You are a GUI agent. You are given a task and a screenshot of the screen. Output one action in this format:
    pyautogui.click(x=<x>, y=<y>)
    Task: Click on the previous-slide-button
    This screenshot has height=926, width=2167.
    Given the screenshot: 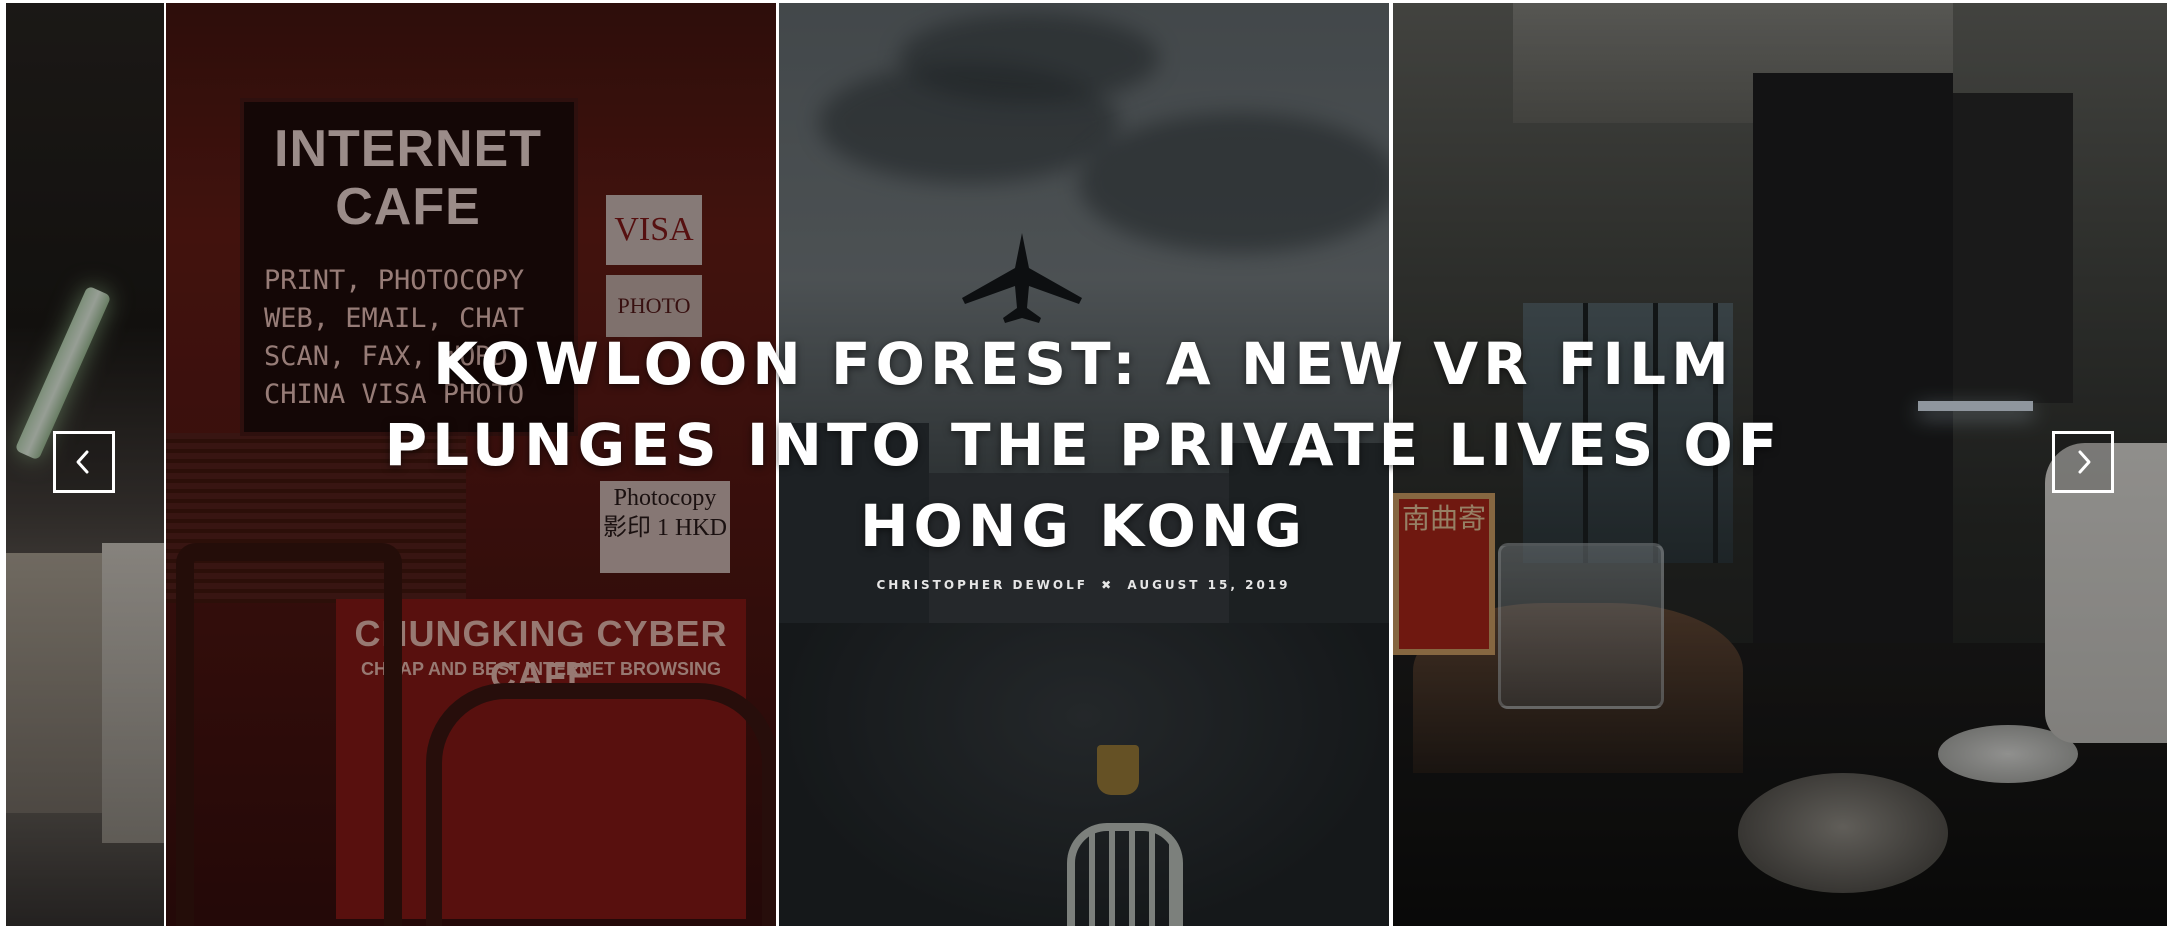 What is the action you would take?
    pyautogui.click(x=84, y=462)
    